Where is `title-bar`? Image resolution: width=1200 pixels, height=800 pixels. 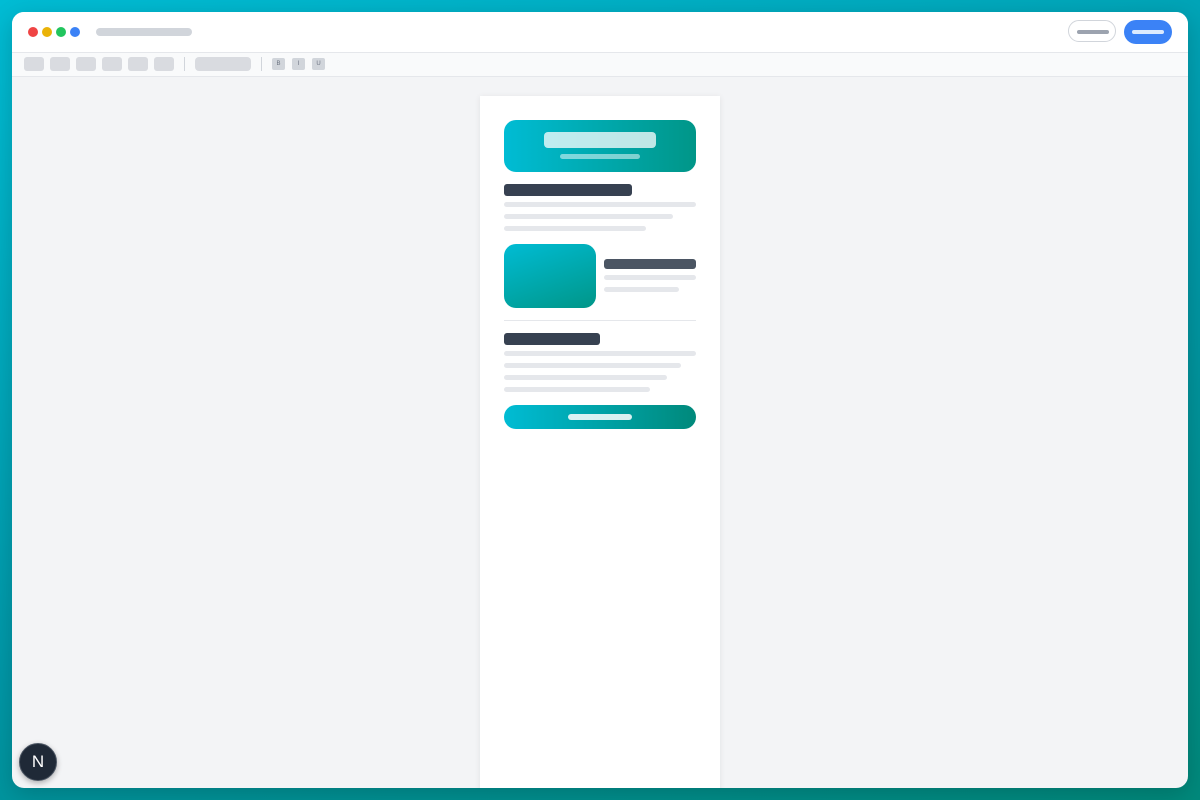
title-bar is located at coordinates (600, 32).